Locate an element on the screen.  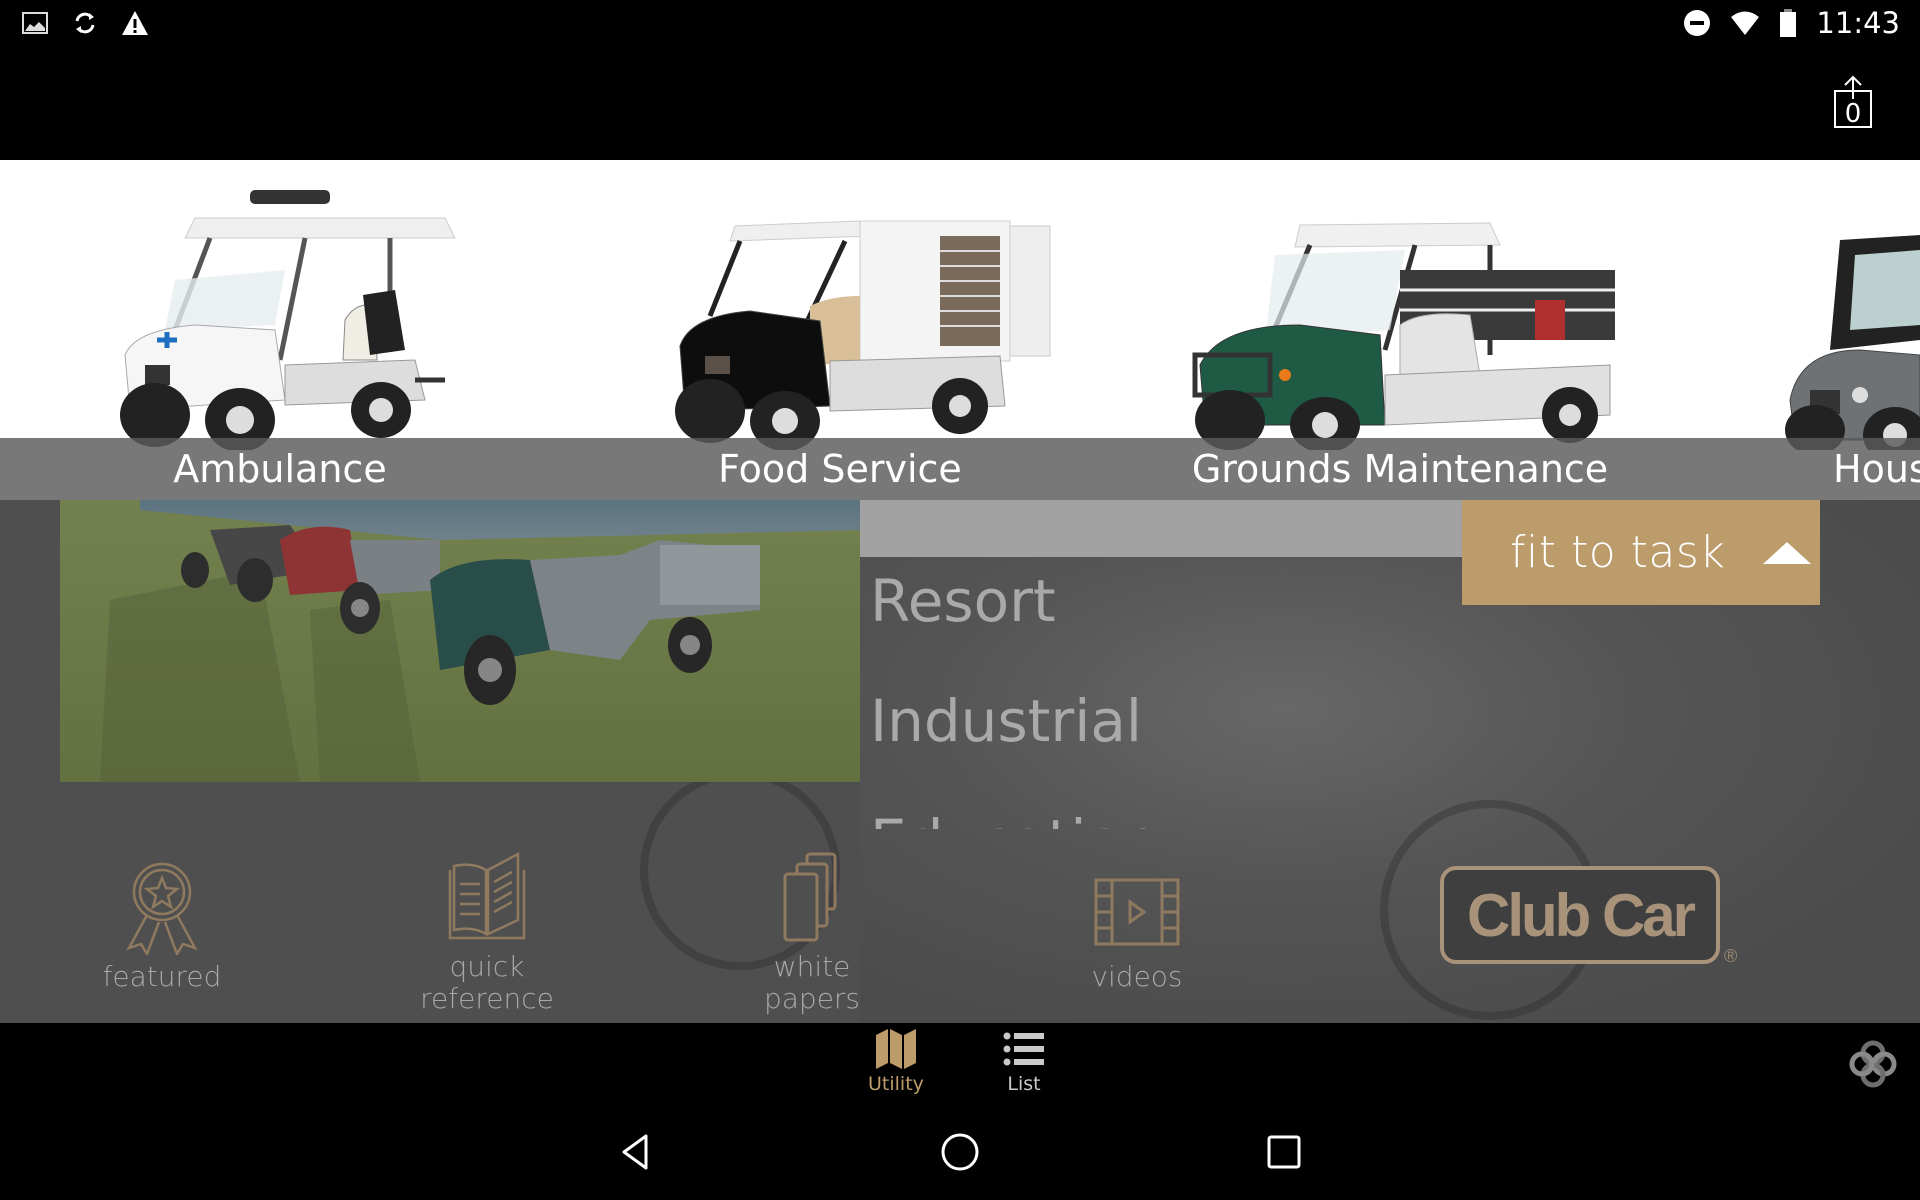
share-button: 0 is located at coordinates (1853, 102).